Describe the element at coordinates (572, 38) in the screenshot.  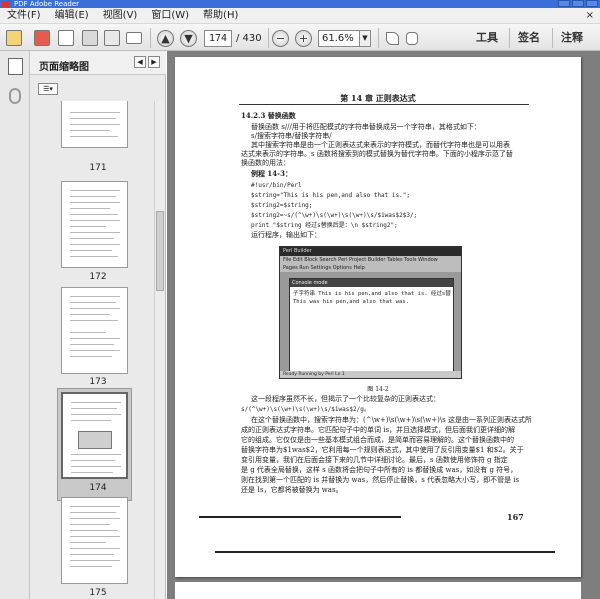
I see `comment-button: 注释` at that location.